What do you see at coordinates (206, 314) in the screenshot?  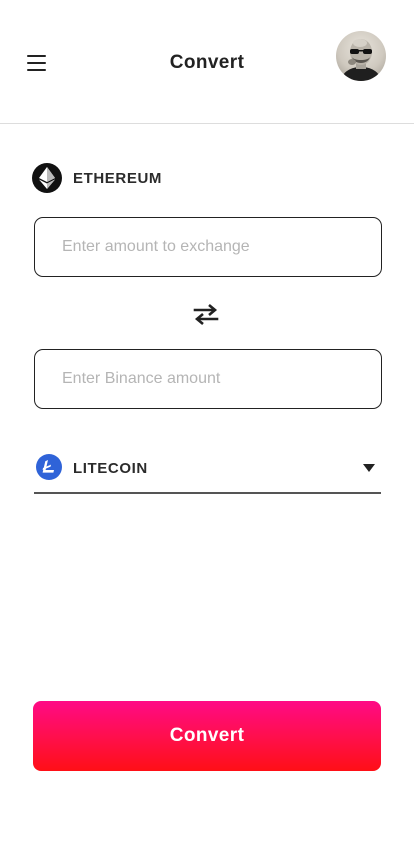 I see `swap-arrows-icon` at bounding box center [206, 314].